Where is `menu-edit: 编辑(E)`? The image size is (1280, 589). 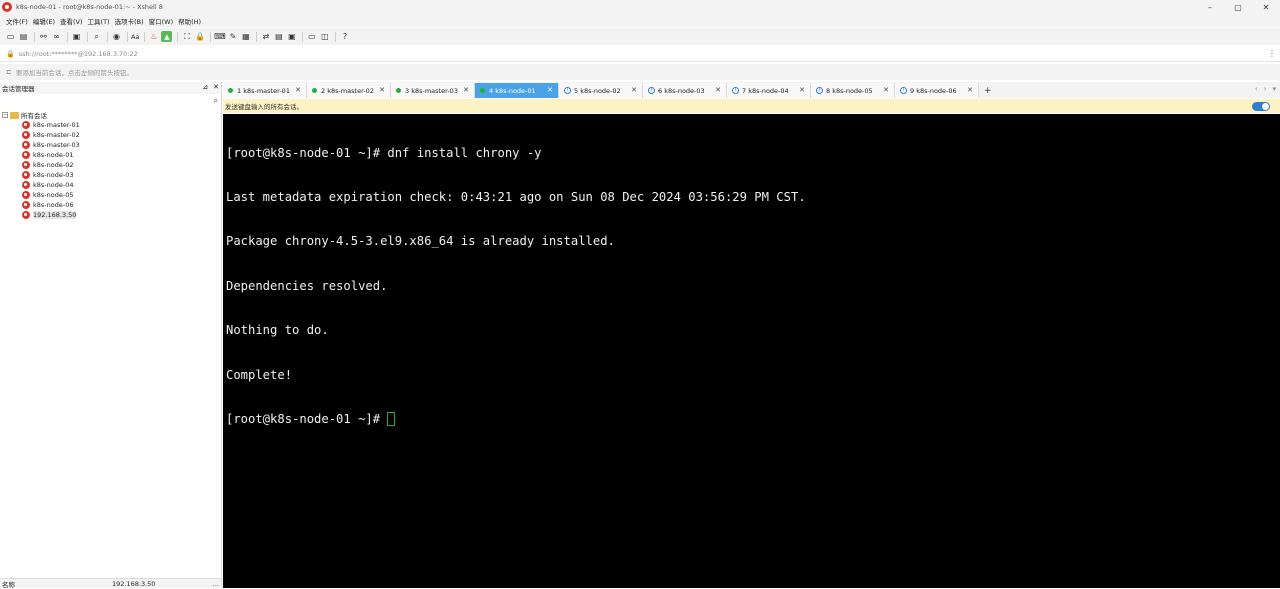
menu-edit: 编辑(E) is located at coordinates (44, 21).